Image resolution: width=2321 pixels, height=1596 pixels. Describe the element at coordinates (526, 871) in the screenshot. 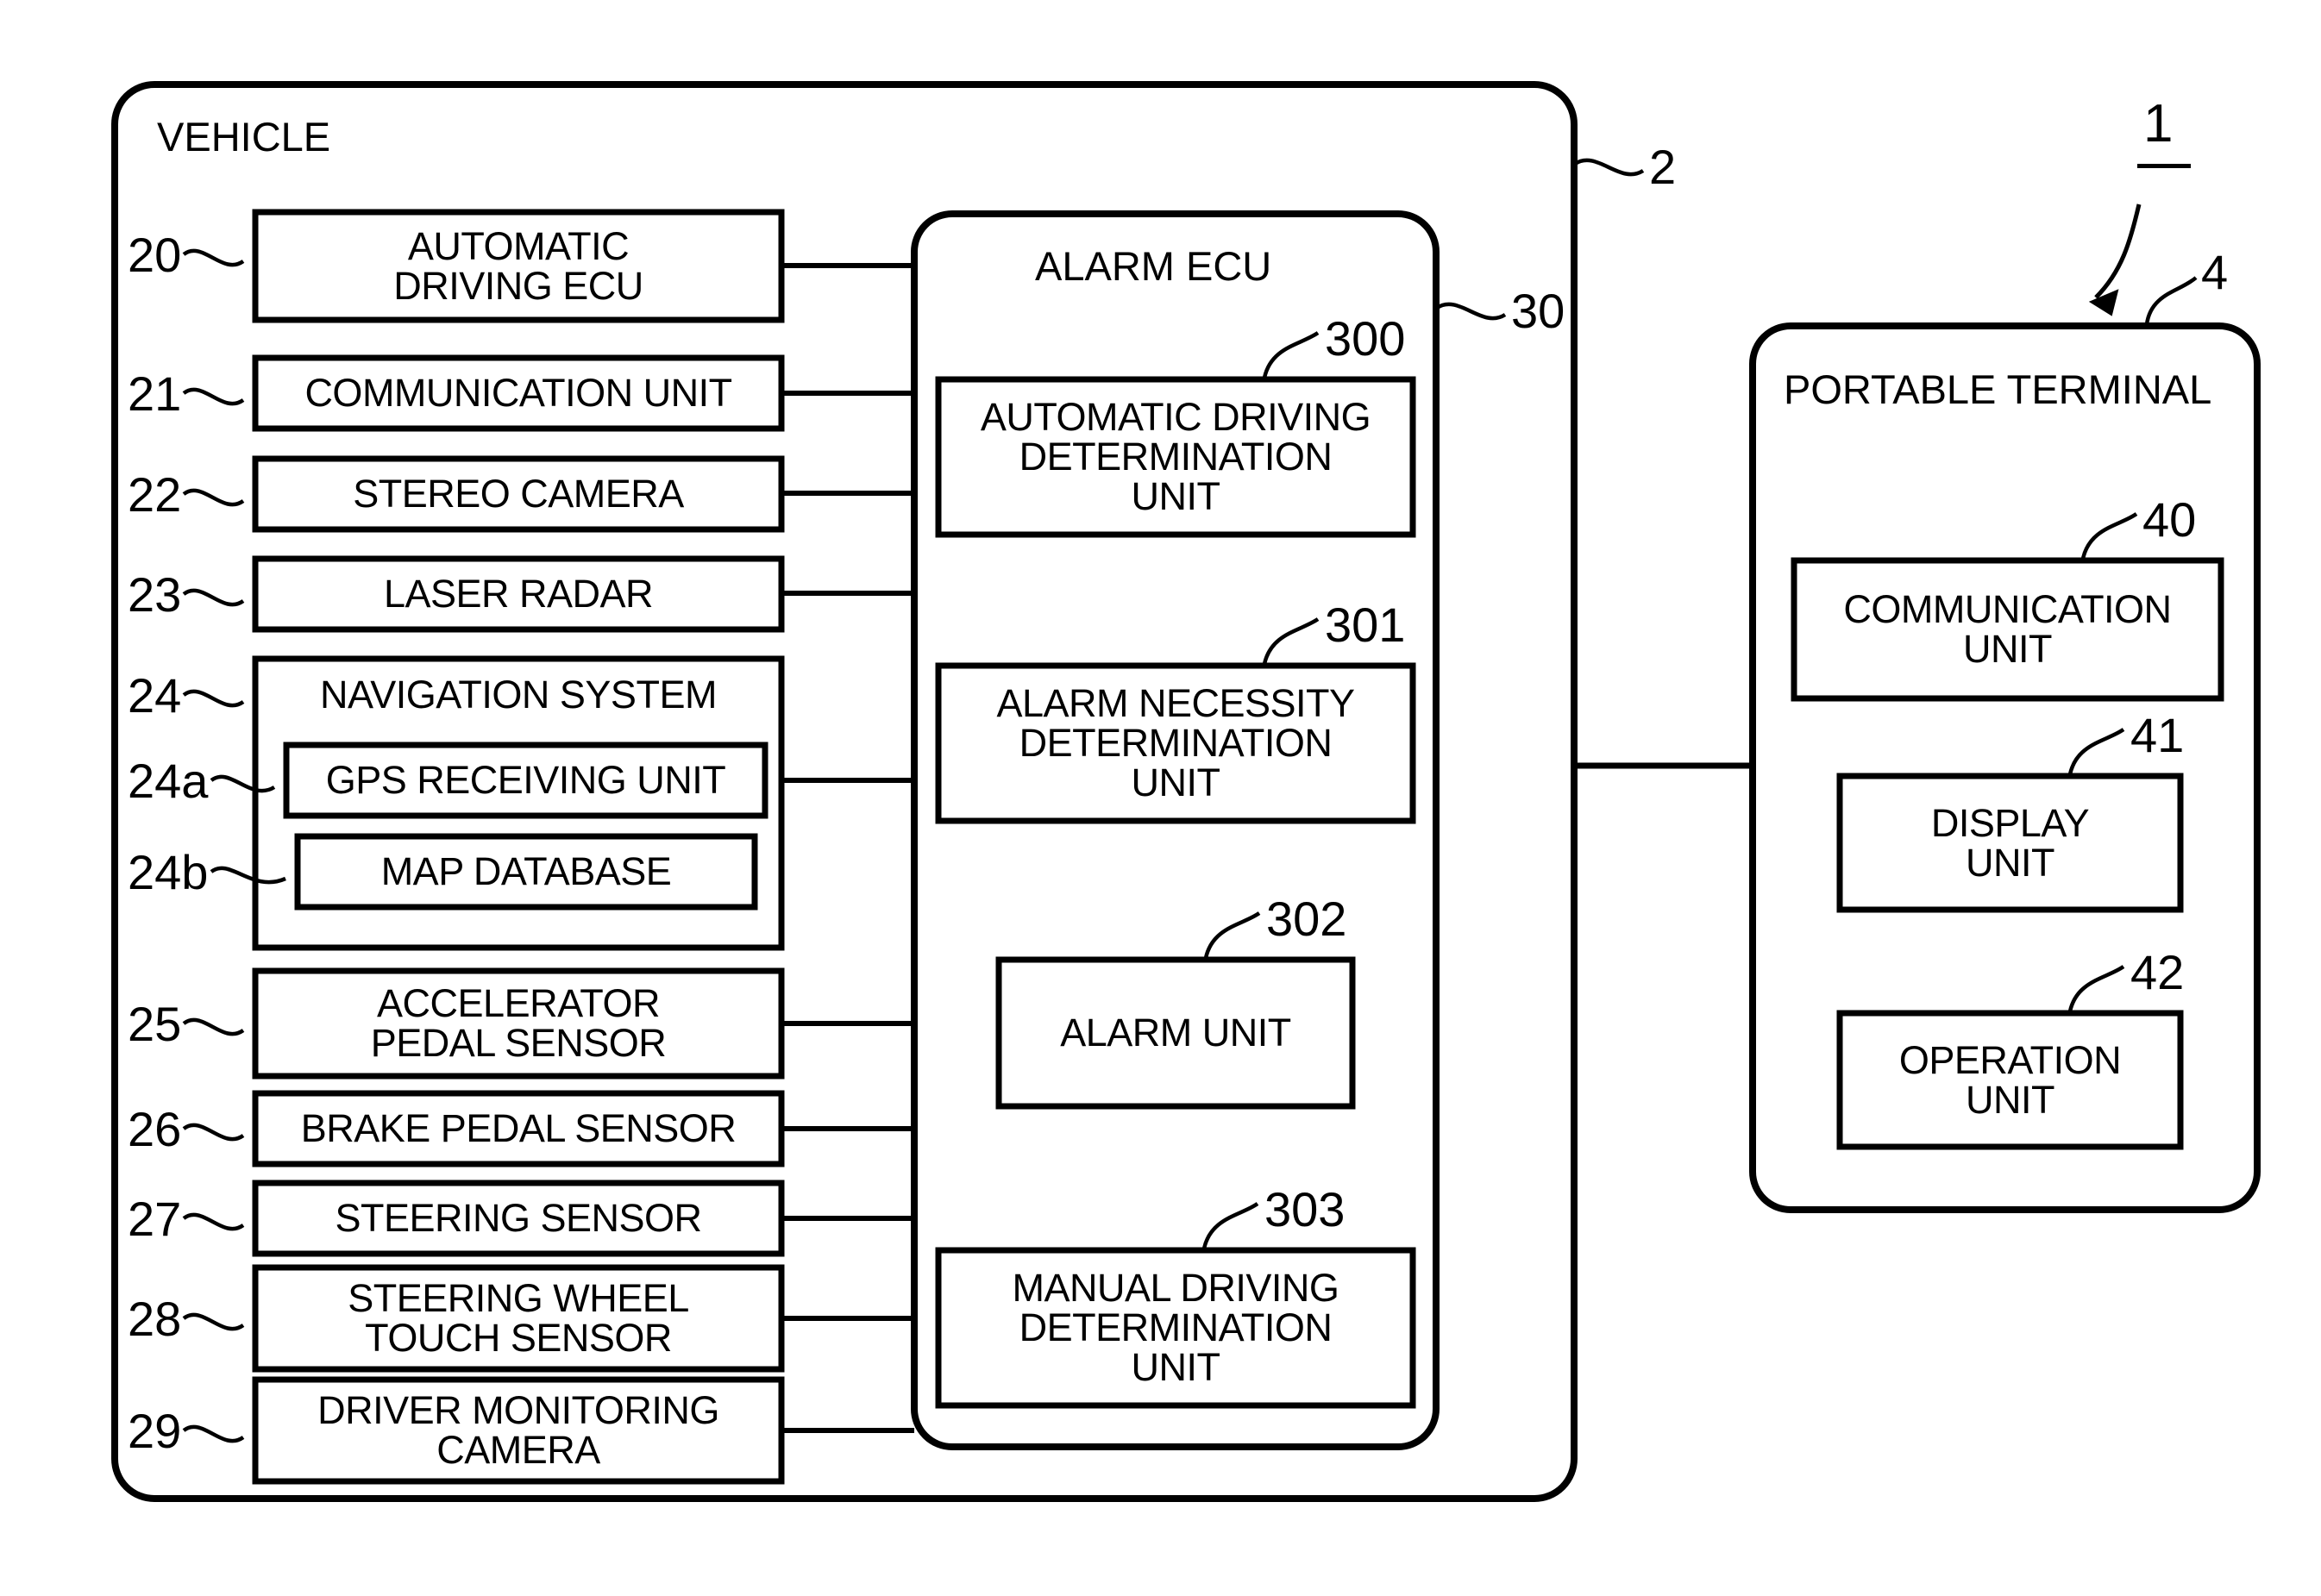

I see `label-map-database: MAP DATABASE` at that location.